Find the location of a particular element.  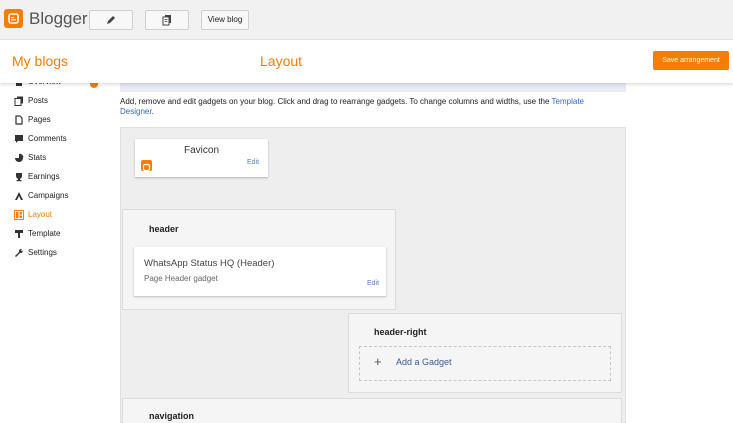

blogger-logo-icon is located at coordinates (13, 18).